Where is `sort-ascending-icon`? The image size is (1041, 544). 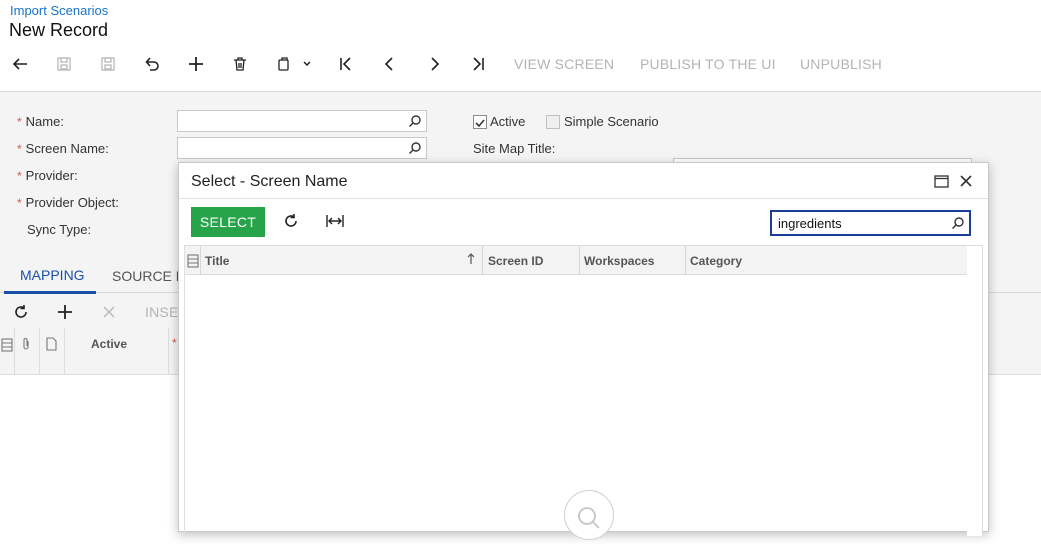
sort-ascending-icon is located at coordinates (471, 261).